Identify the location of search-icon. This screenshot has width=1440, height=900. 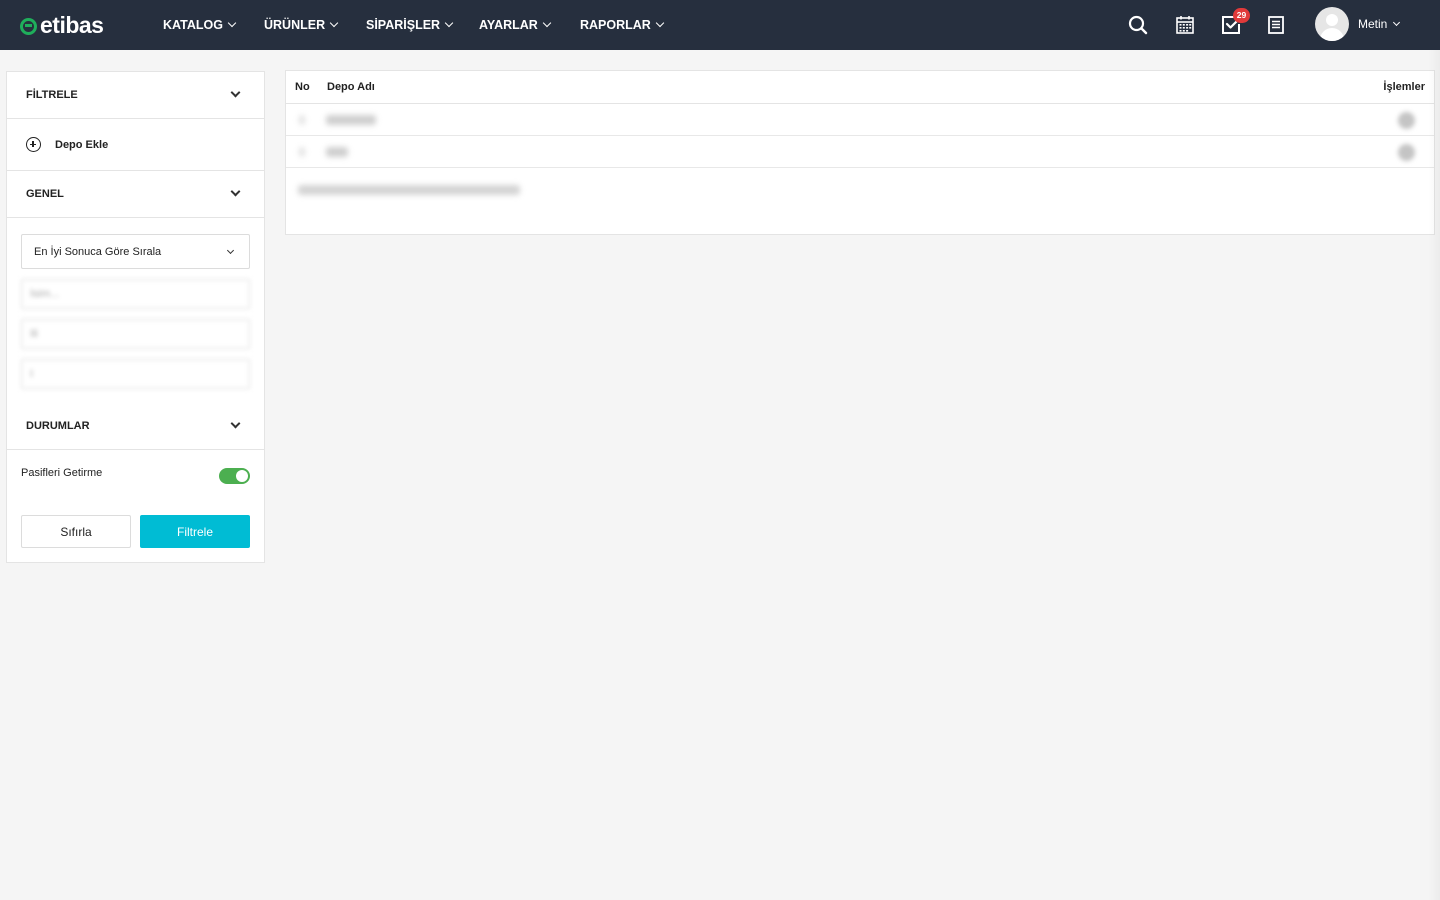
(1138, 25).